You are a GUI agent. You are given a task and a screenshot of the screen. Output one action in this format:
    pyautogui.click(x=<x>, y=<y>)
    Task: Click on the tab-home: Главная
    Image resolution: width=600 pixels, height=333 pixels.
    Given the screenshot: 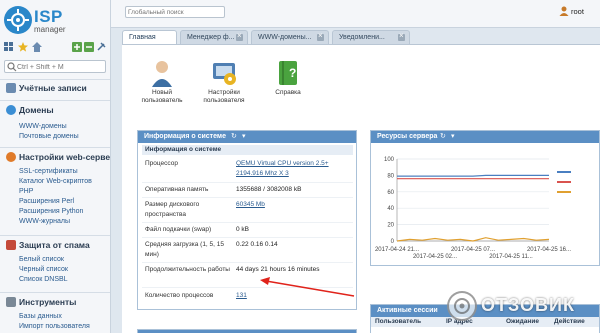 What is the action you would take?
    pyautogui.click(x=149, y=37)
    